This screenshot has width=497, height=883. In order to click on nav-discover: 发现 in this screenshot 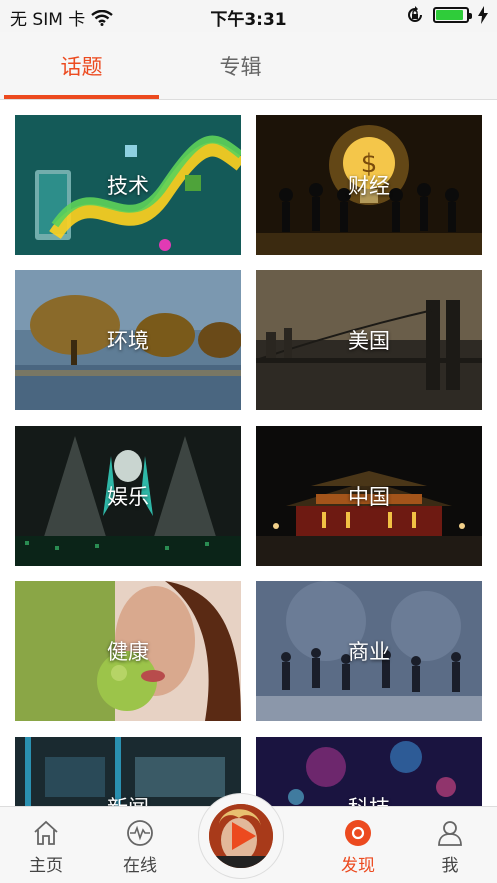, I will do `click(358, 845)`.